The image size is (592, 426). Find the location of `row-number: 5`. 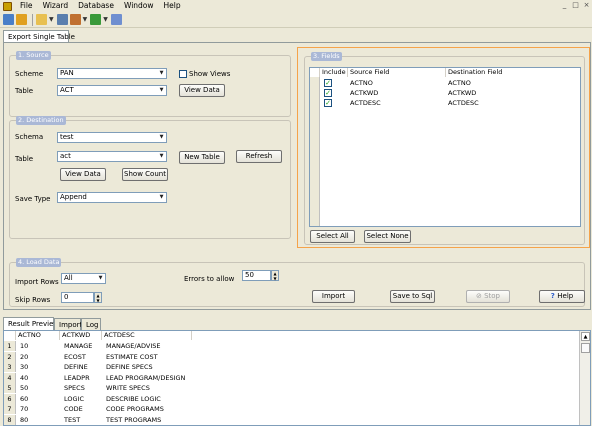

row-number: 5 is located at coordinates (10, 388).